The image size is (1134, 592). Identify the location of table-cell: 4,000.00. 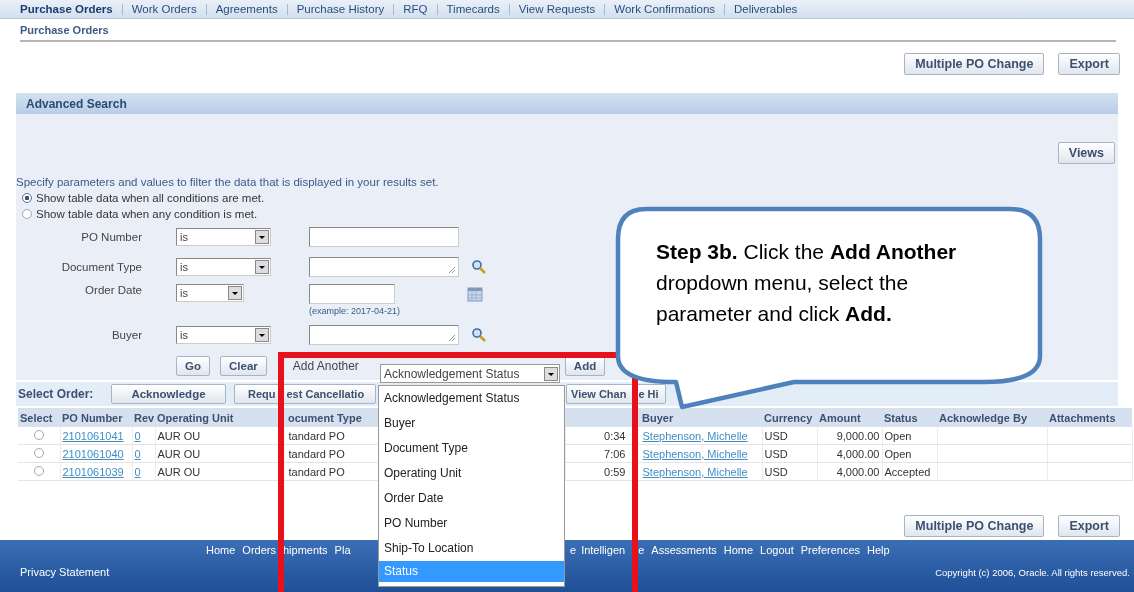
(849, 453).